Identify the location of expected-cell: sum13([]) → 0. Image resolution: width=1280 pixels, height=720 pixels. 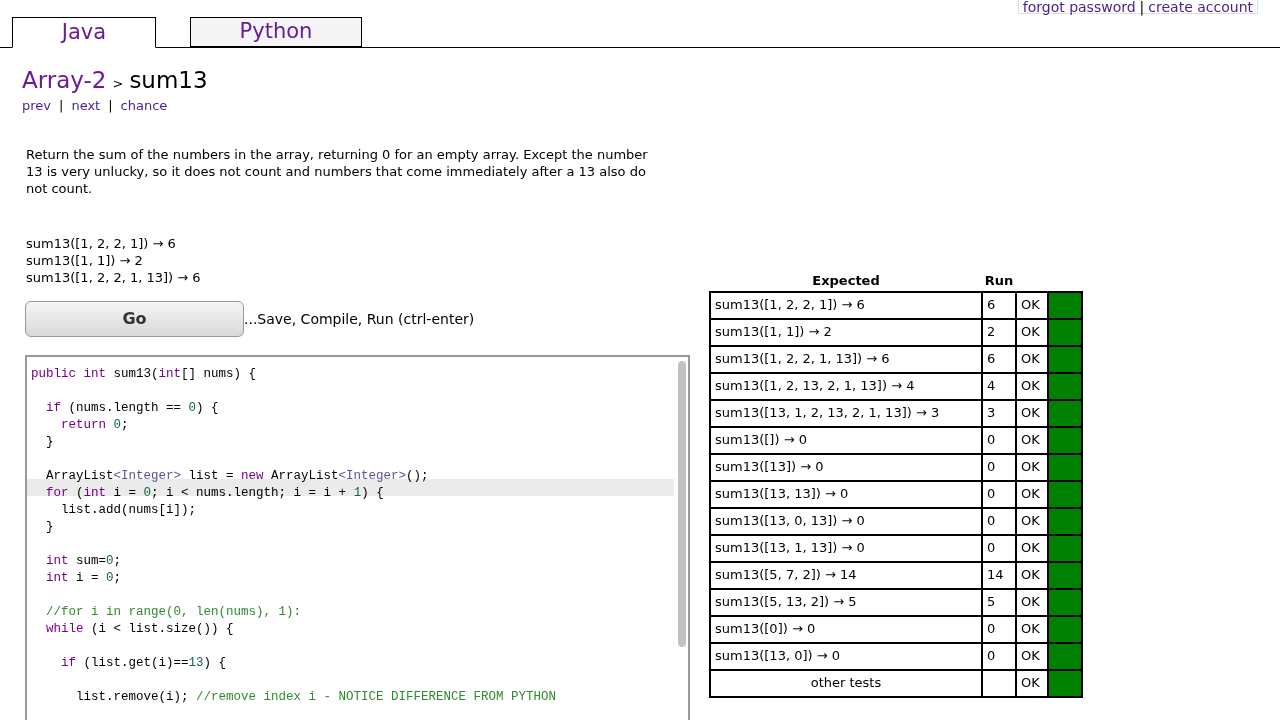
(846, 440).